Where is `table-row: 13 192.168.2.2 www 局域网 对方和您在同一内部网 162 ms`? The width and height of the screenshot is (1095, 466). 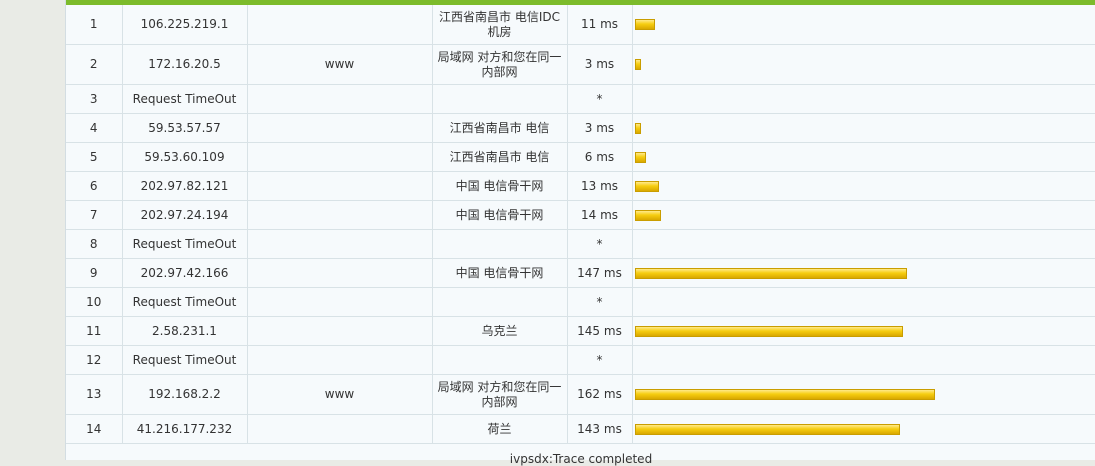 table-row: 13 192.168.2.2 www 局域网 对方和您在同一内部网 162 ms is located at coordinates (580, 394).